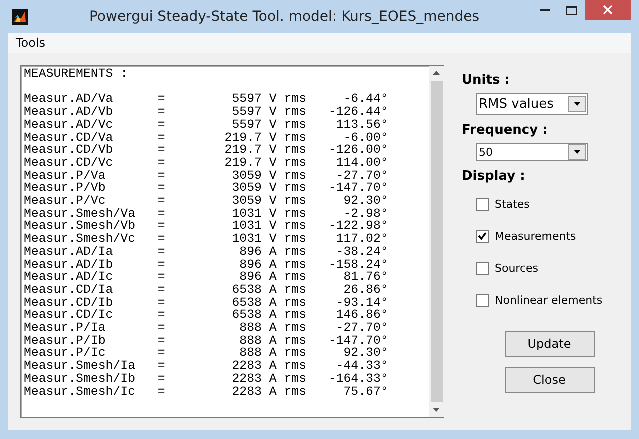 The width and height of the screenshot is (639, 439). I want to click on frequency-dropdown: 50, so click(532, 152).